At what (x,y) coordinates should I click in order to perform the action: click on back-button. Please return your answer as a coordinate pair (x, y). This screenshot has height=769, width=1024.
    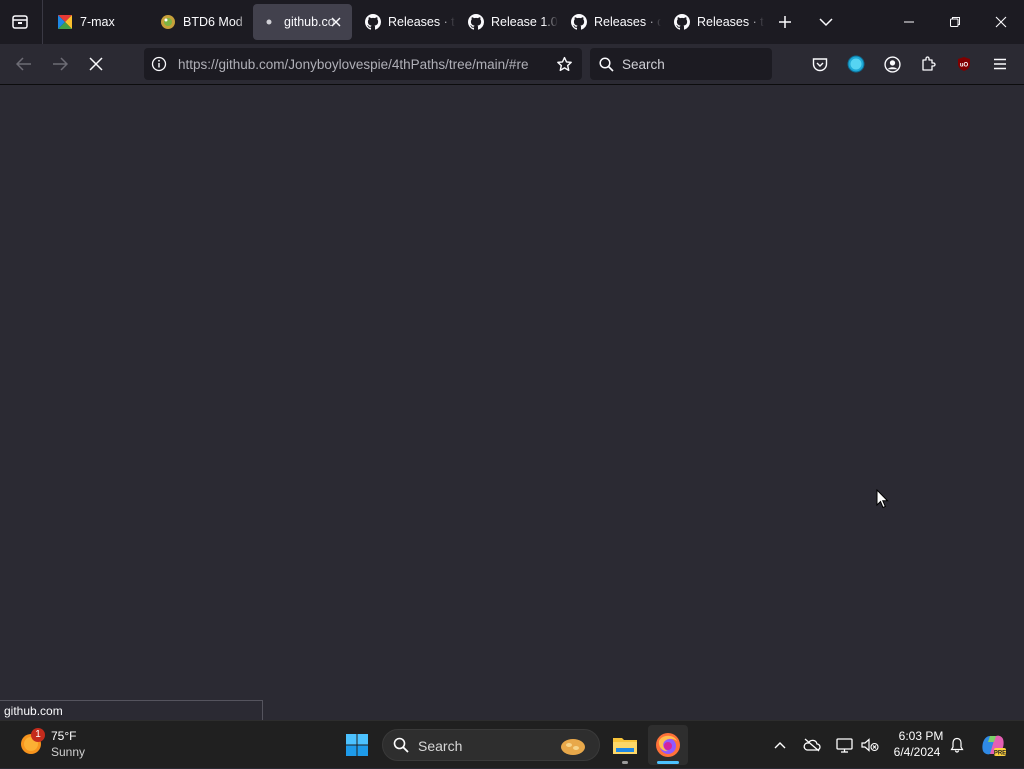
    Looking at the image, I should click on (24, 64).